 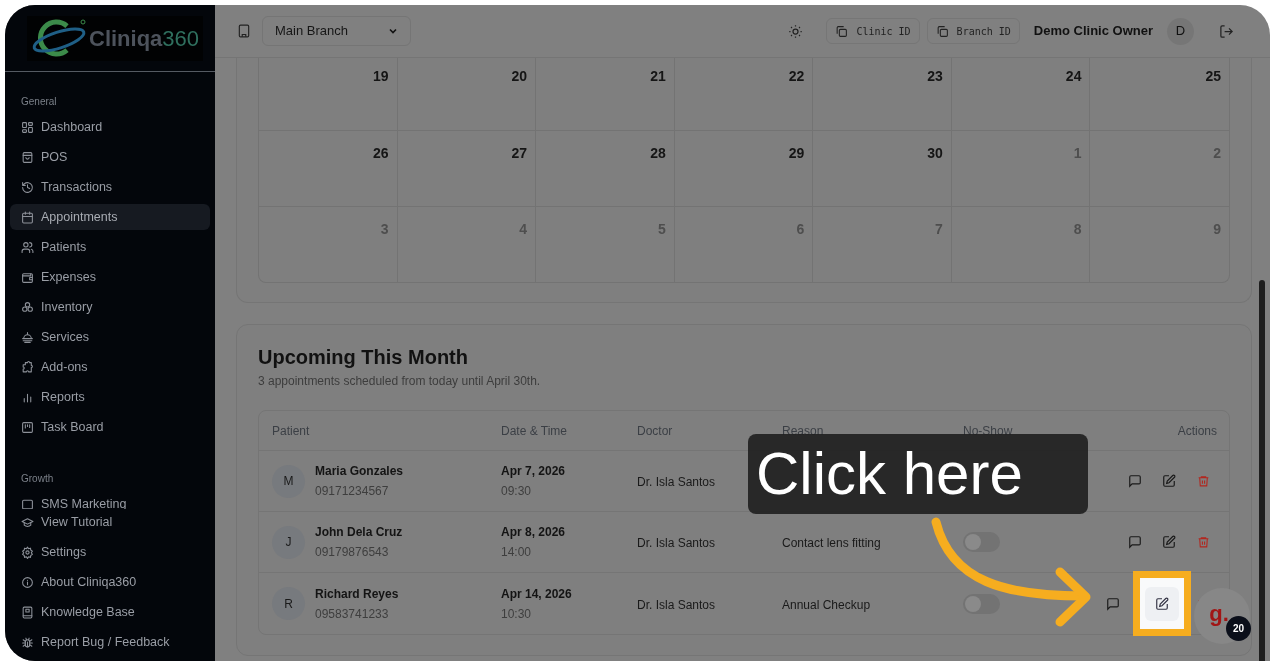 I want to click on appointment-date: Apr 7, 2026, so click(x=533, y=471).